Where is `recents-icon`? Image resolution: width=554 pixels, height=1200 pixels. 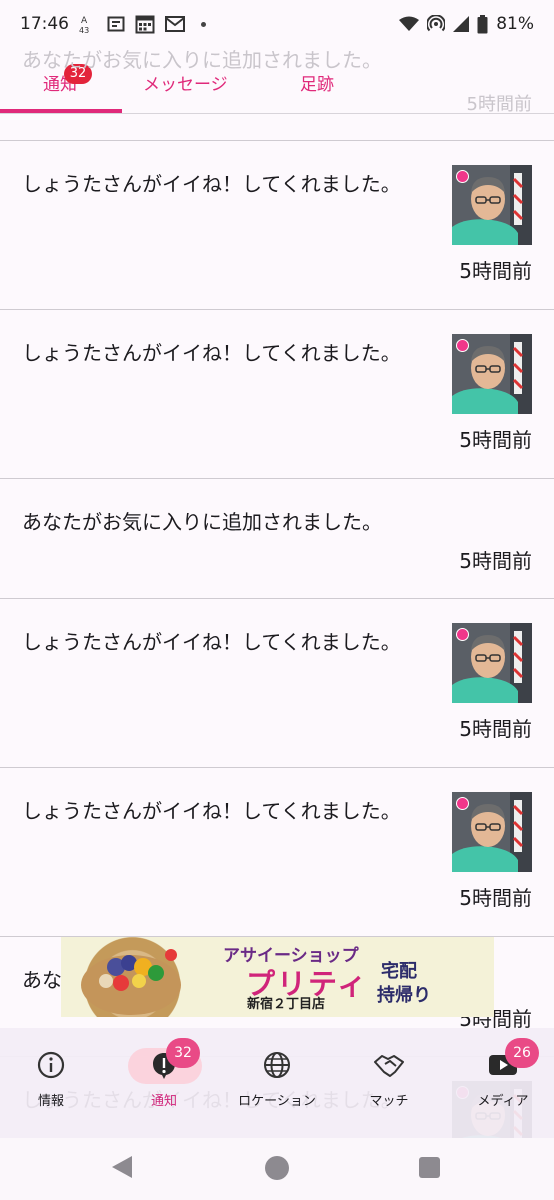
recents-icon is located at coordinates (429, 1167).